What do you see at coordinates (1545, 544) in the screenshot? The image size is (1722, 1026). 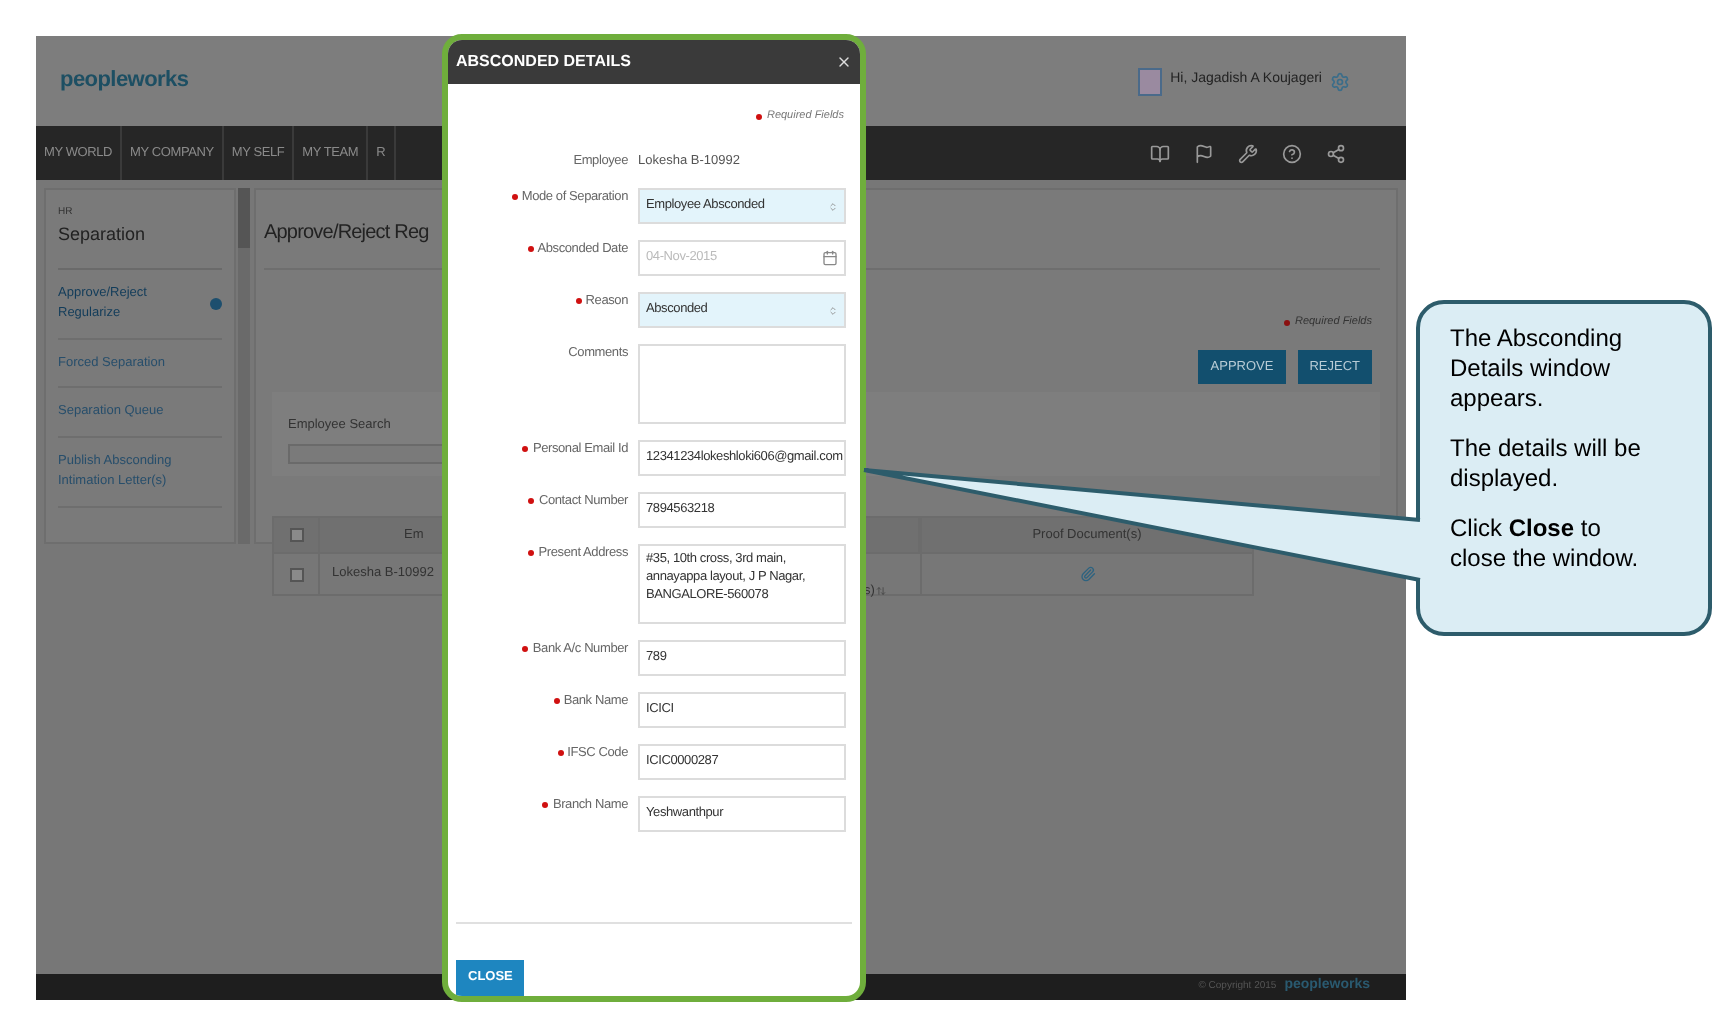 I see `callout-text: Click Close to close the window.` at bounding box center [1545, 544].